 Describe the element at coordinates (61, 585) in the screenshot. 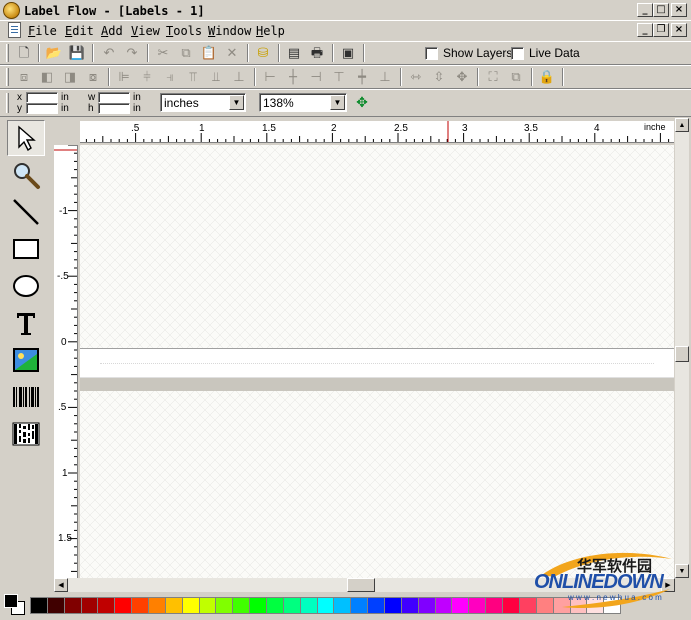

I see `scroll-left-icon: ◀` at that location.